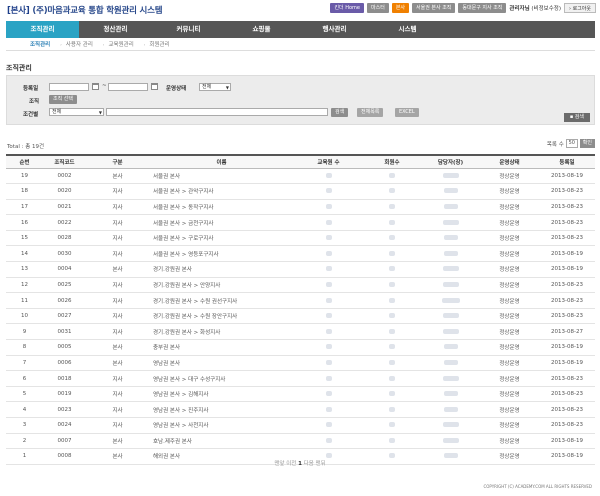  Describe the element at coordinates (300, 176) in the screenshot. I see `table-row: 19 0002 본사 서울권 본사 정상운영 2013-08-19` at that location.